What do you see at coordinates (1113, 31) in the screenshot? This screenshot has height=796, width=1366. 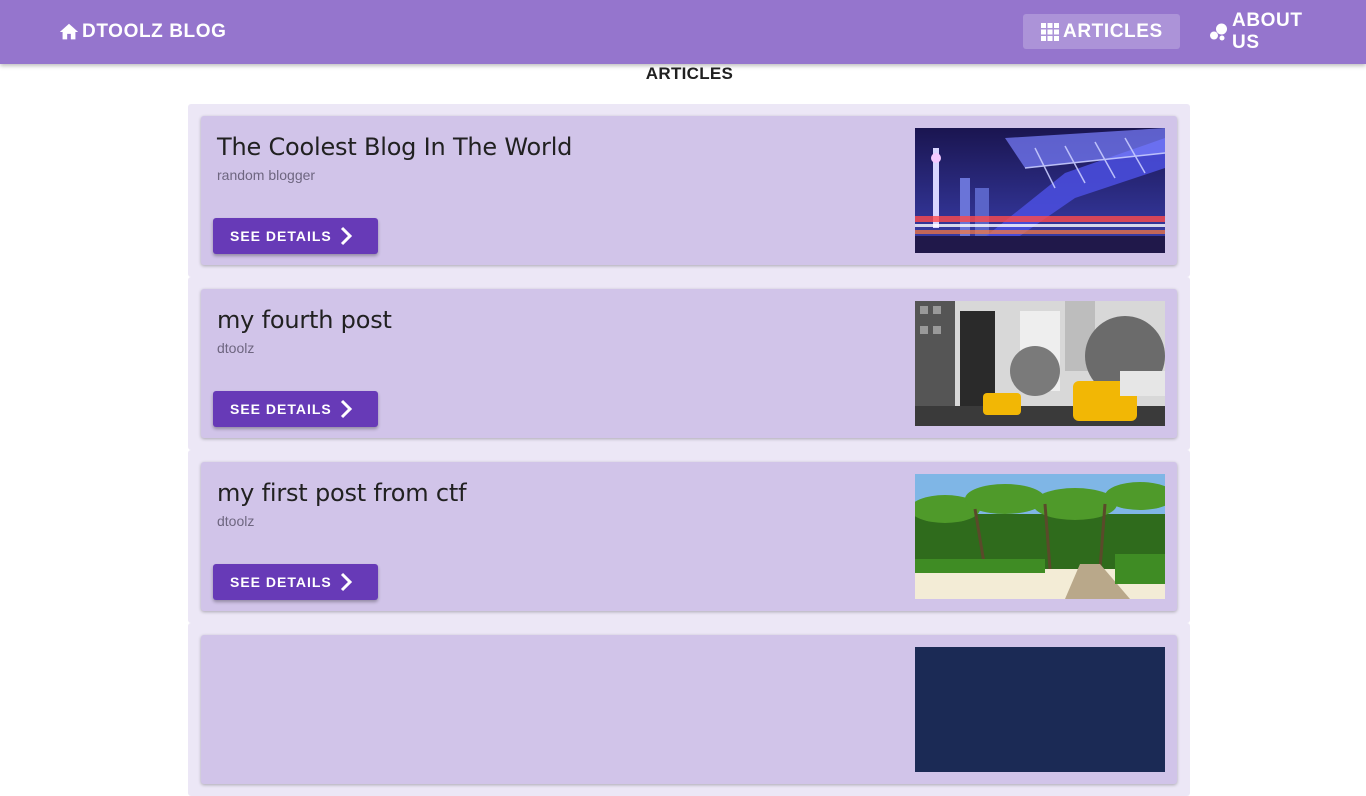 I see `nav-articles-label: ARTICLES` at bounding box center [1113, 31].